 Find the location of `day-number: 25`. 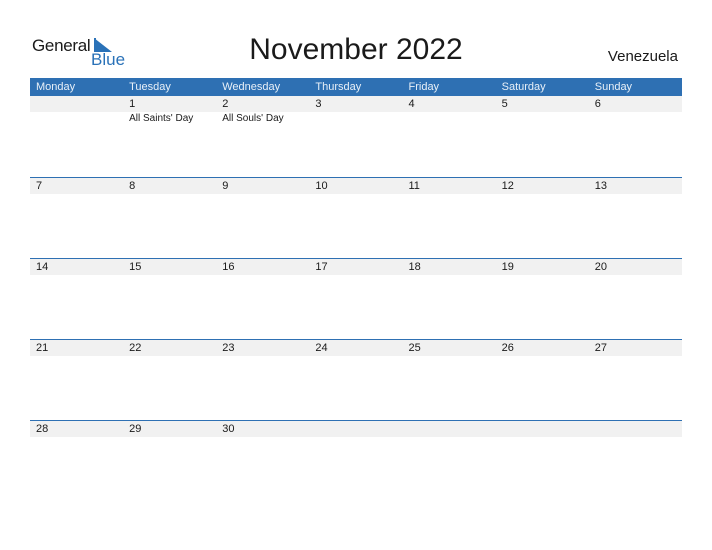

day-number: 25 is located at coordinates (414, 348).